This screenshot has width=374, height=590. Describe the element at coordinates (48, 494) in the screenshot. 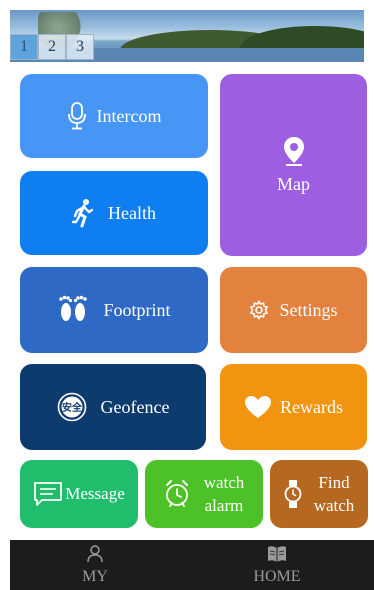

I see `message-icon` at that location.